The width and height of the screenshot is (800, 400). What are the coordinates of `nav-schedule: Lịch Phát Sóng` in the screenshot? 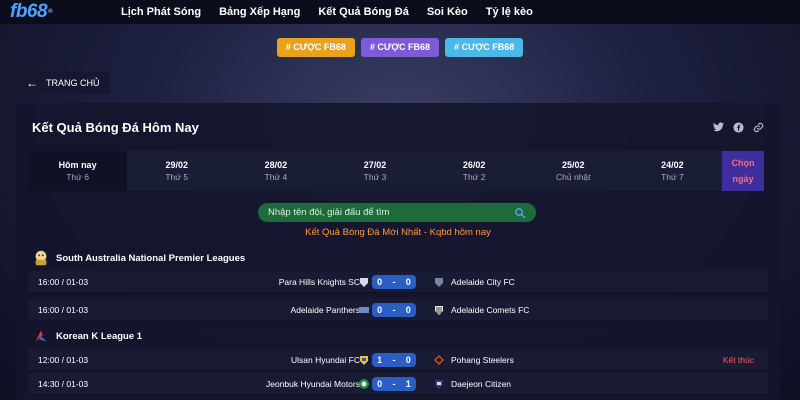 It's located at (161, 12).